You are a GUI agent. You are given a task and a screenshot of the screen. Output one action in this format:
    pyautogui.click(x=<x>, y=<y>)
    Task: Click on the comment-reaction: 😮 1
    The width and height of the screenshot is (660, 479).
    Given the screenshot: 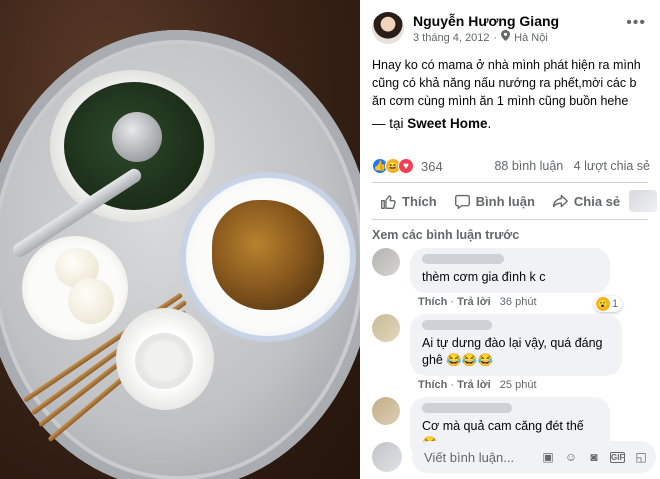 What is the action you would take?
    pyautogui.click(x=608, y=304)
    